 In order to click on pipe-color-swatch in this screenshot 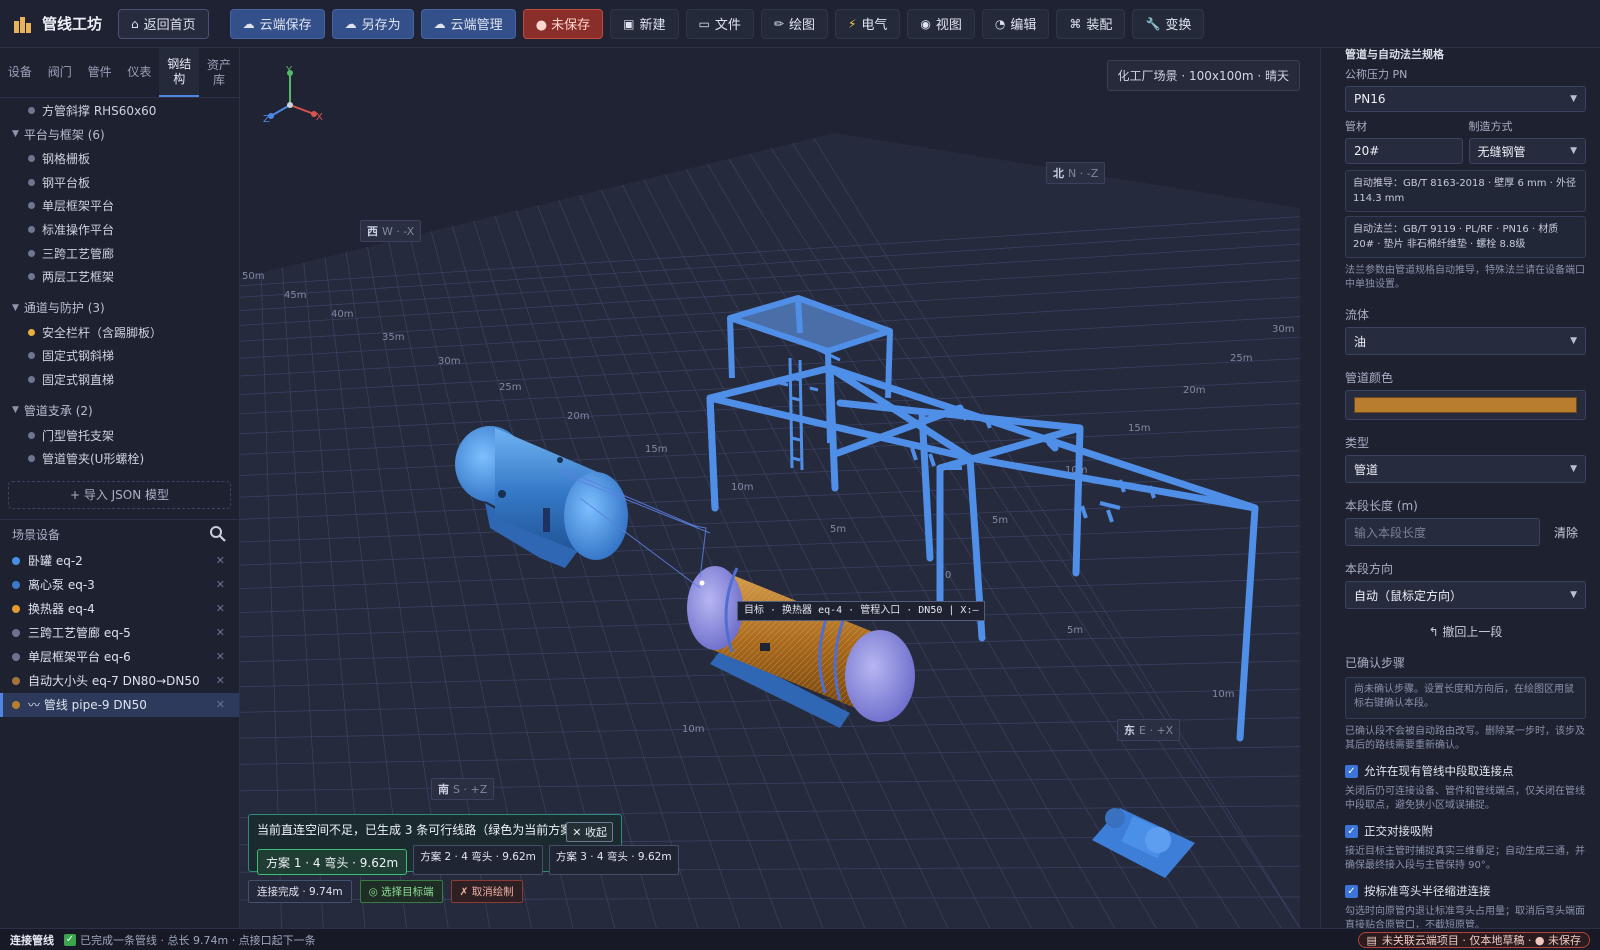, I will do `click(1465, 405)`.